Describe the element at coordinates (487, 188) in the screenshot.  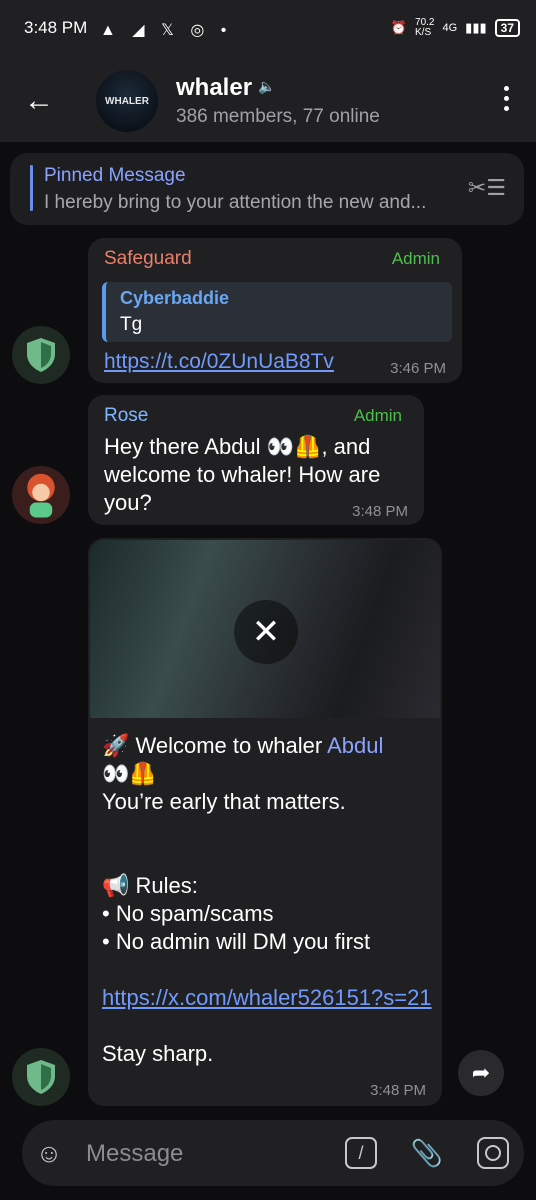
I see `pin-list-icon: ✂☰` at that location.